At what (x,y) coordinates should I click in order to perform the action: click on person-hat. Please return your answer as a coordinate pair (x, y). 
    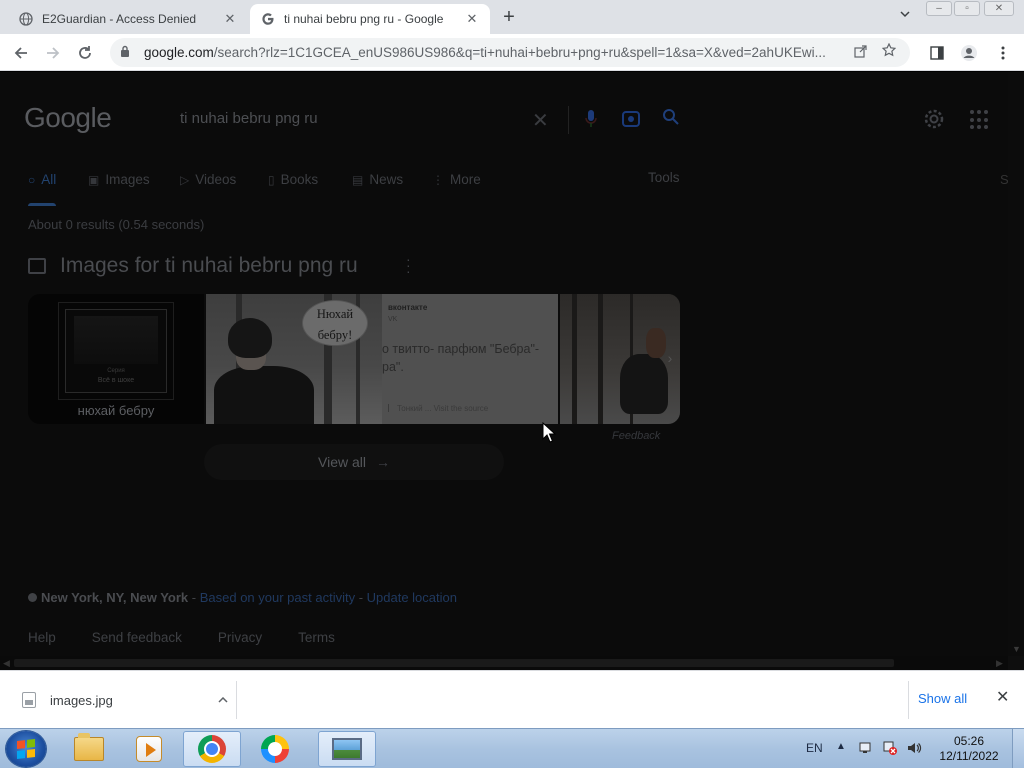
    Looking at the image, I should click on (250, 338).